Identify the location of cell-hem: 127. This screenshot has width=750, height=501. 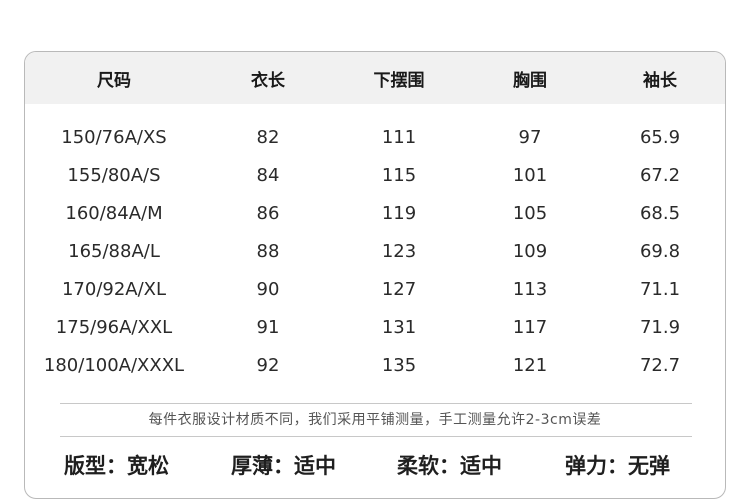
(399, 289).